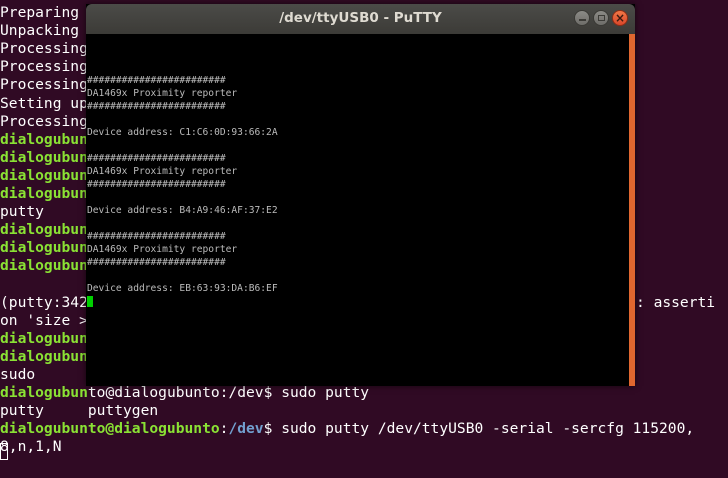  What do you see at coordinates (182, 210) in the screenshot?
I see `putty-output-line: Device address: B4:A9:46:AF:37:E2` at bounding box center [182, 210].